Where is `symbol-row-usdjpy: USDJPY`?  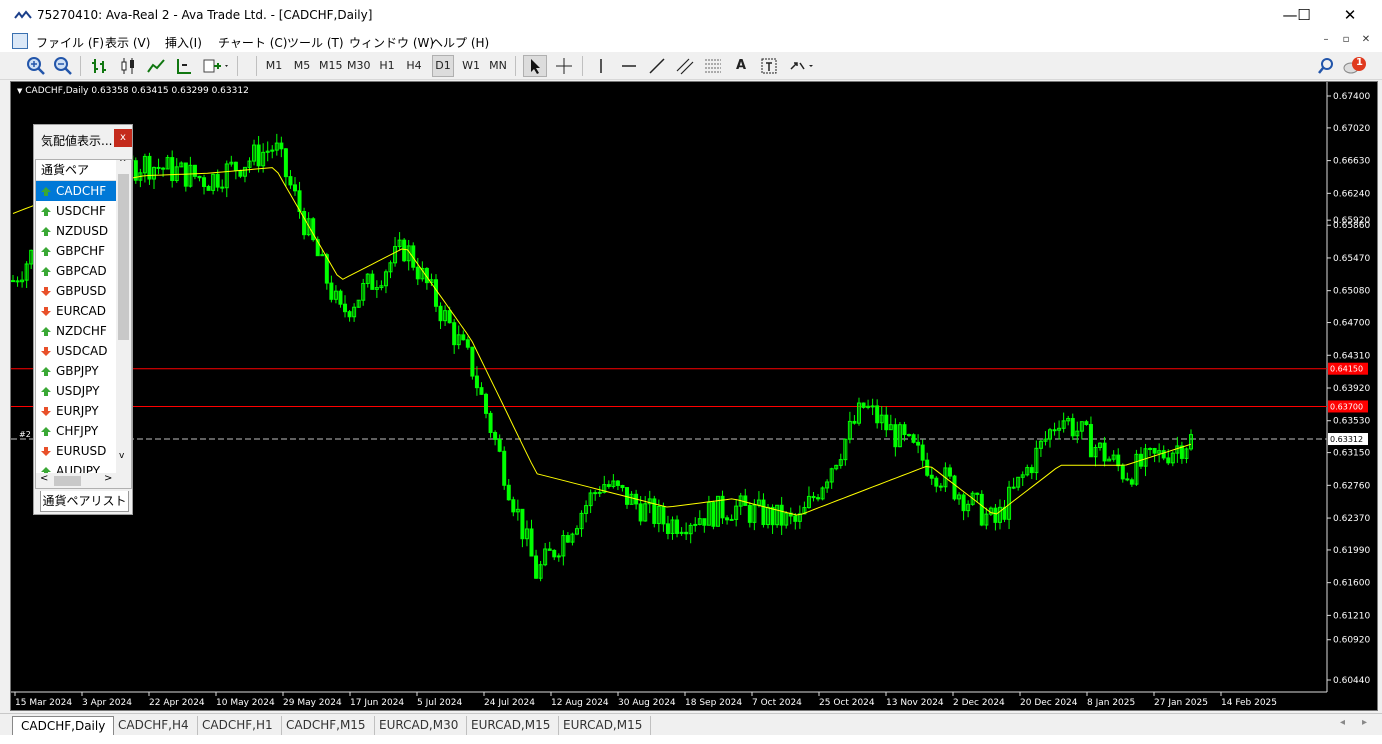
symbol-row-usdjpy: USDJPY is located at coordinates (76, 391).